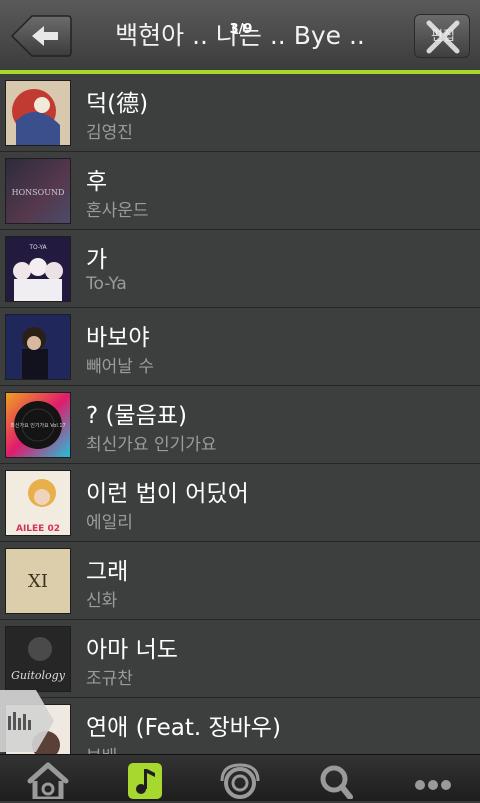 Image resolution: width=480 pixels, height=803 pixels. What do you see at coordinates (432, 779) in the screenshot?
I see `tab-more` at bounding box center [432, 779].